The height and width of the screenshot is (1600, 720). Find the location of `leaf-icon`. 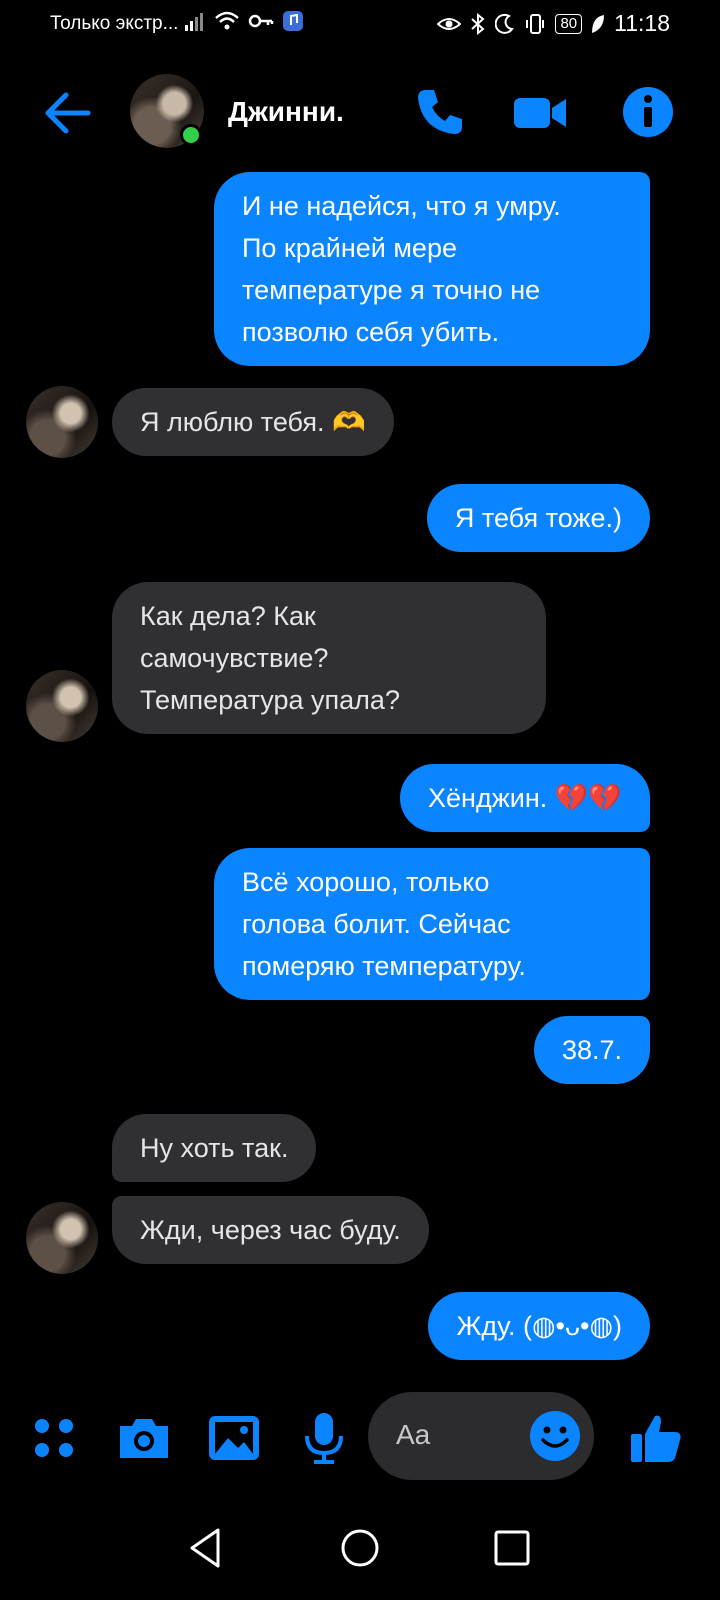

leaf-icon is located at coordinates (598, 23).